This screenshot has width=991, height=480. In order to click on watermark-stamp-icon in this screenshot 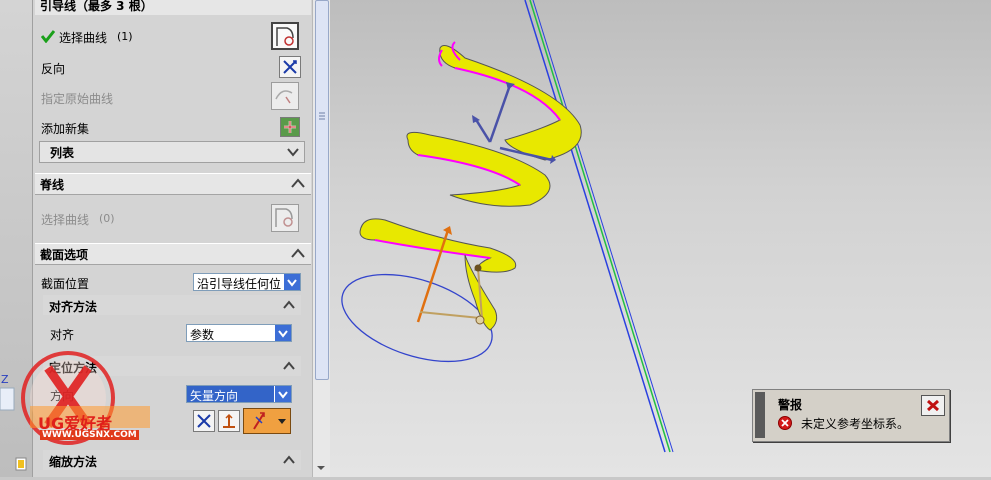, I will do `click(85, 398)`.